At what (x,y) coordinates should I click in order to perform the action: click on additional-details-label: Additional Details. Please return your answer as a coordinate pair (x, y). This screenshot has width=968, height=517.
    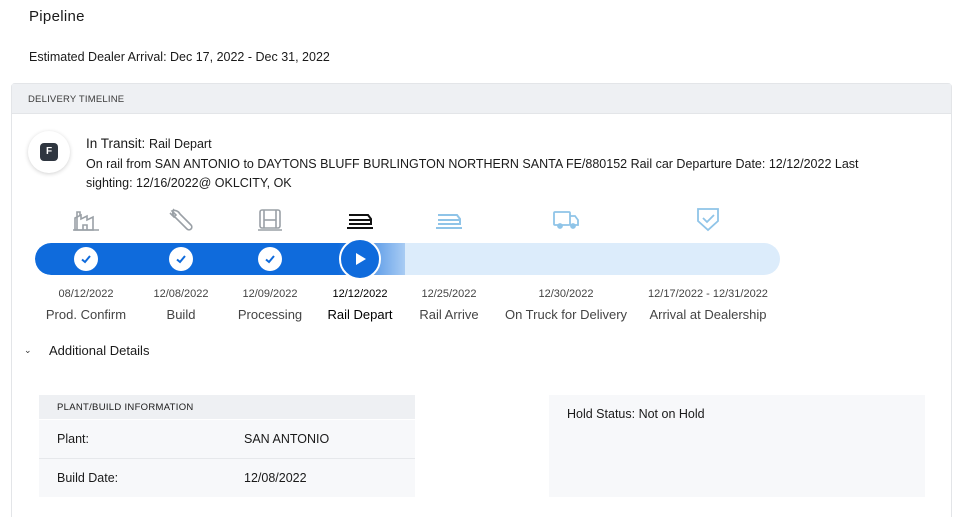
    Looking at the image, I should click on (99, 350).